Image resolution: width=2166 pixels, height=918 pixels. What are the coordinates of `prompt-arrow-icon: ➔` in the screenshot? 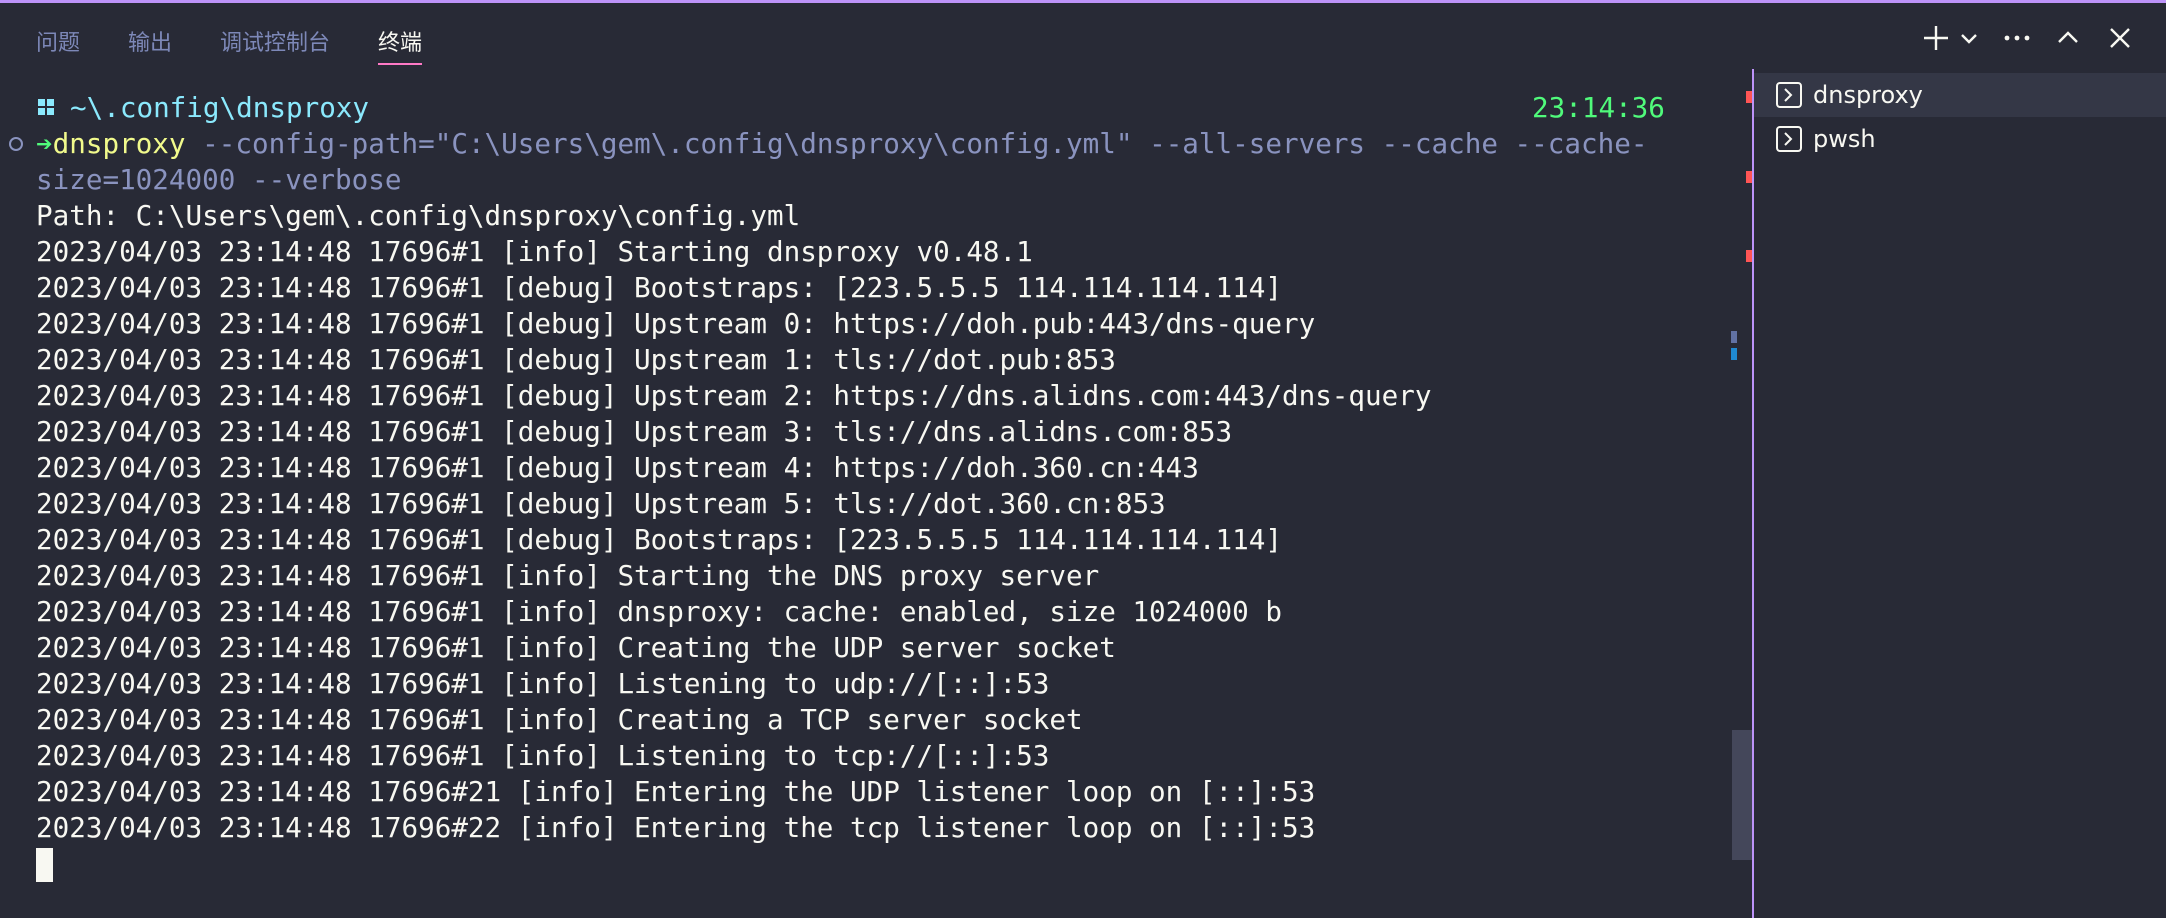 It's located at (44, 143).